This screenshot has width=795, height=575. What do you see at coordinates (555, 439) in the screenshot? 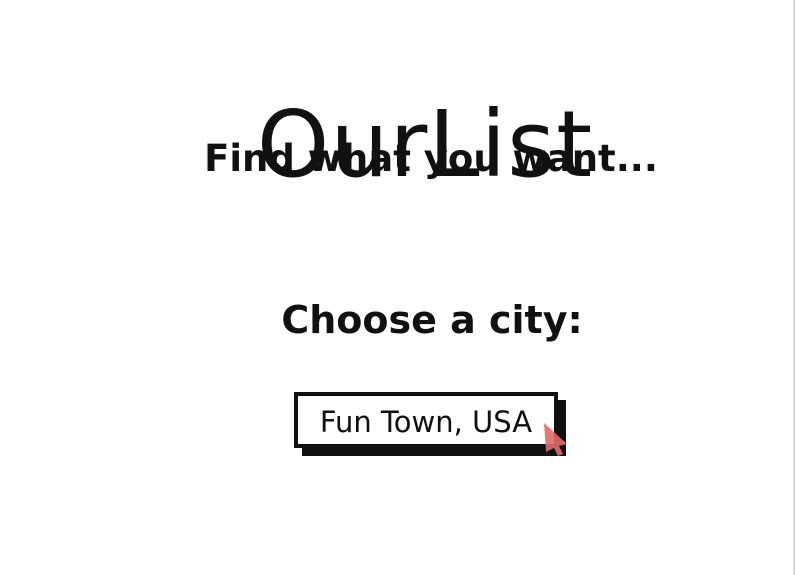
I see `pointer-cursor-icon` at bounding box center [555, 439].